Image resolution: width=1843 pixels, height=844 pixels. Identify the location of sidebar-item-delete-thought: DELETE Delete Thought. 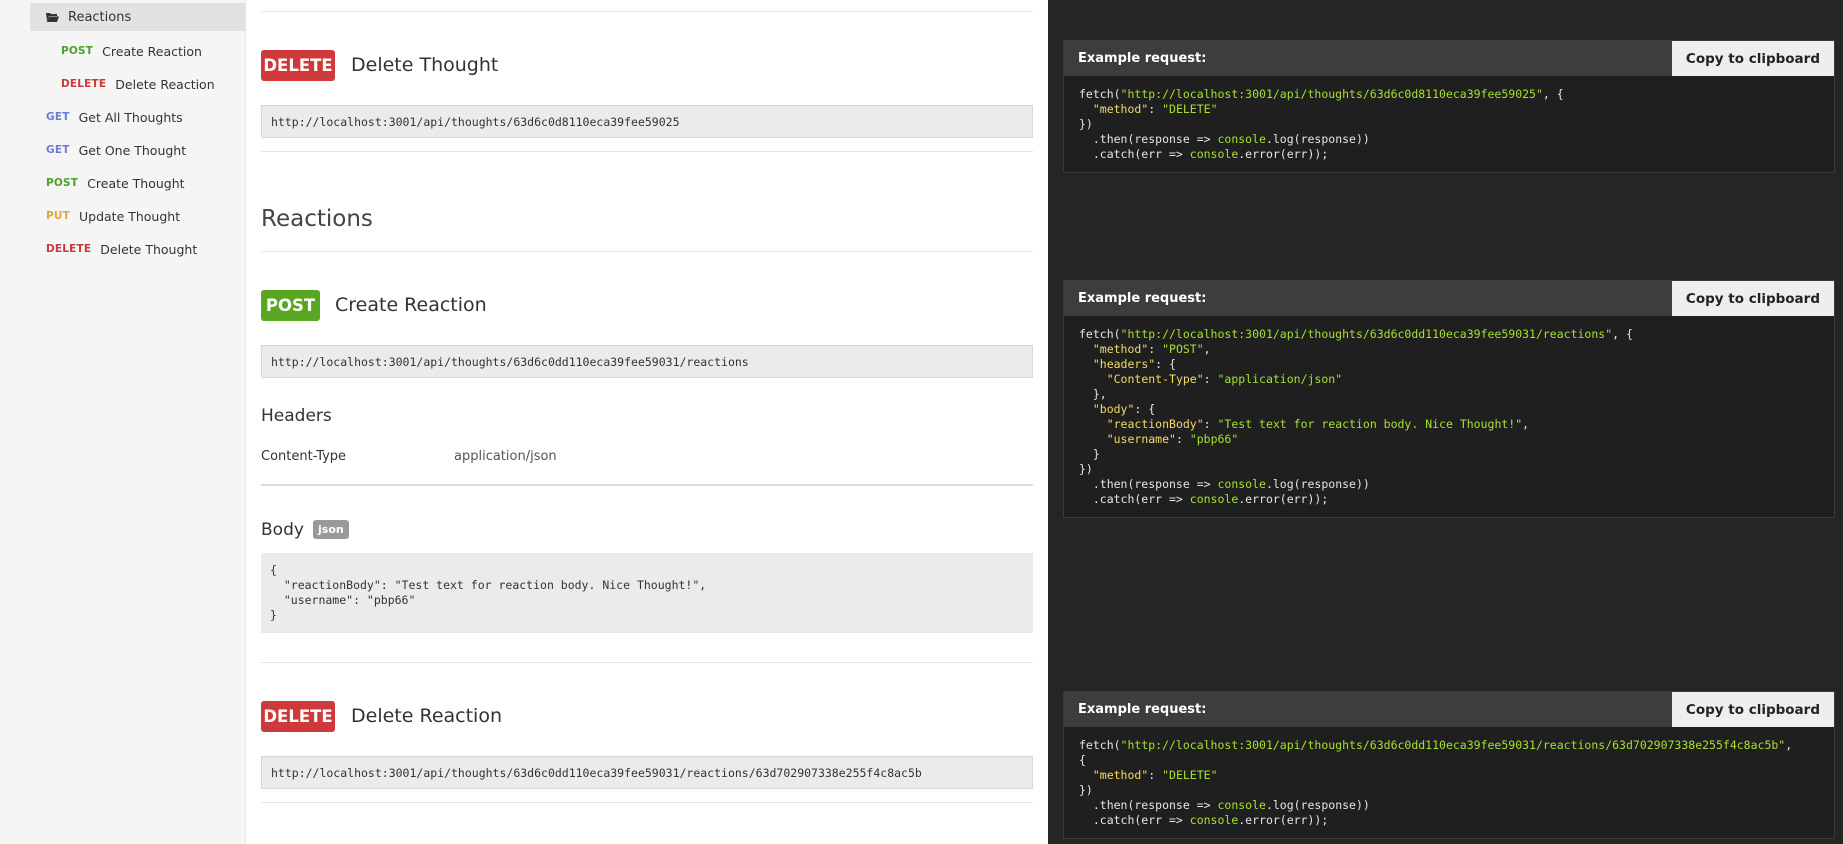
(121, 249).